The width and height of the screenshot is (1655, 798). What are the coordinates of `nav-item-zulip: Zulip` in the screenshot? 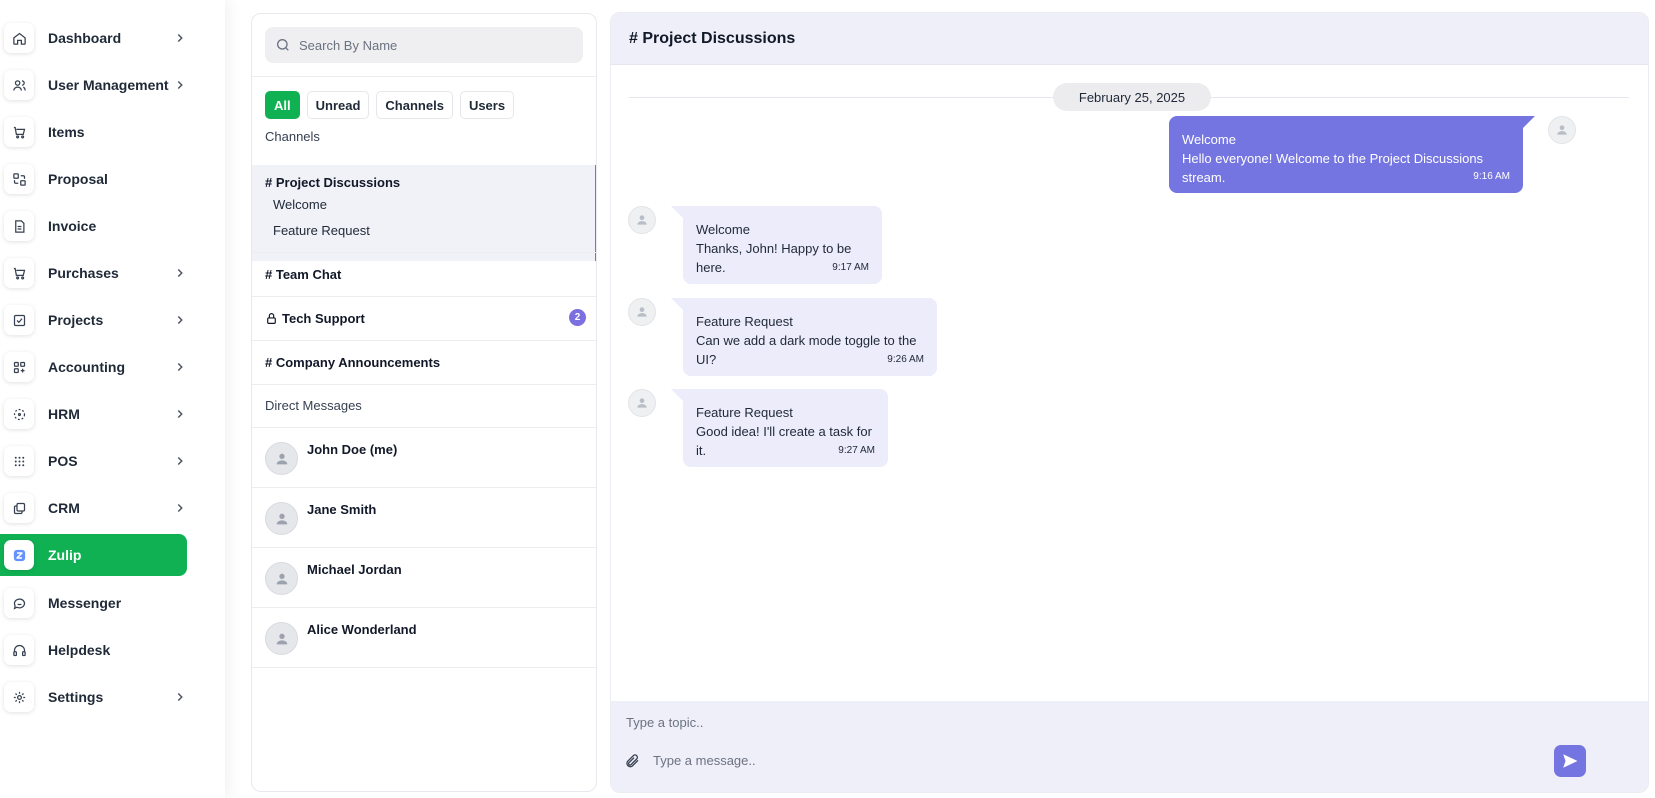 It's located at (93, 555).